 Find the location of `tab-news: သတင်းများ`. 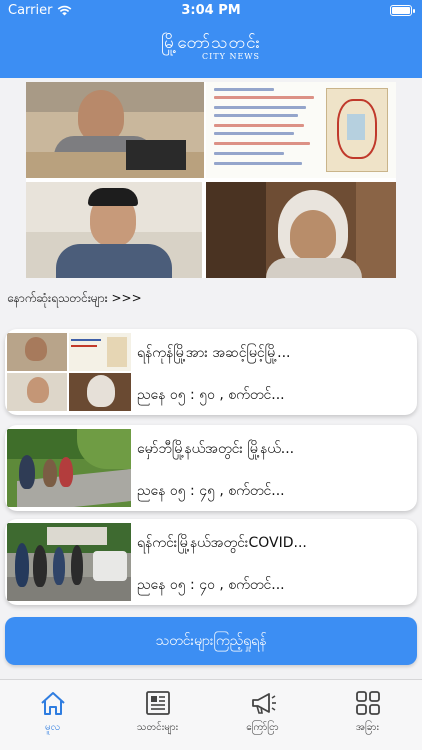

tab-news: သတင်းများ is located at coordinates (157, 712).